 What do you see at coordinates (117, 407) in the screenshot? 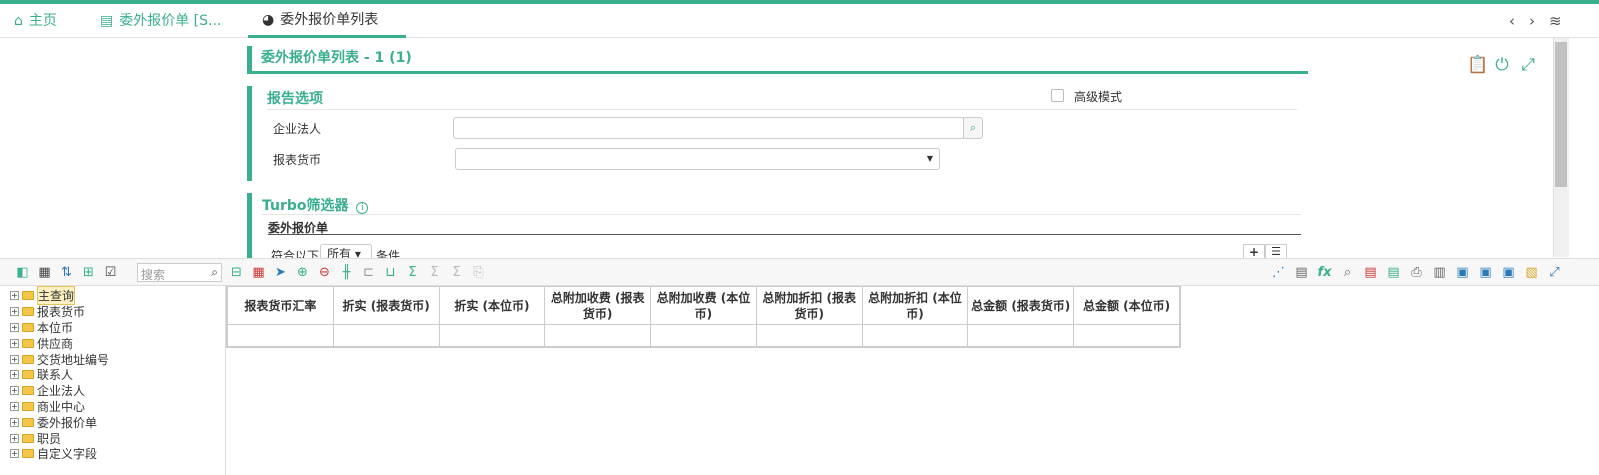
I see `tree-item: + 商业中心` at bounding box center [117, 407].